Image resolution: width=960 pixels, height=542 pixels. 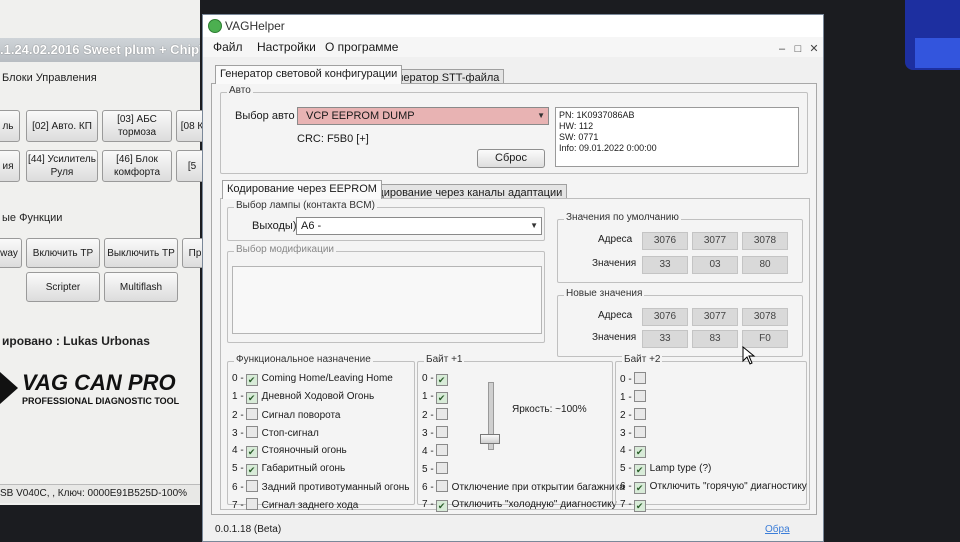 I want to click on checkbox-row: 2 - Сигнал поворота, so click(x=286, y=415).